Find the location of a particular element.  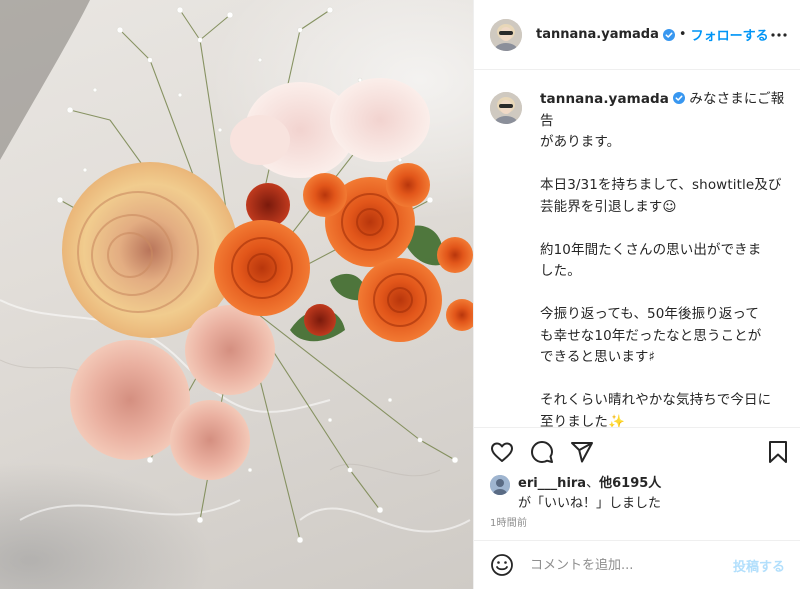

follow-button: フォローする is located at coordinates (730, 34).